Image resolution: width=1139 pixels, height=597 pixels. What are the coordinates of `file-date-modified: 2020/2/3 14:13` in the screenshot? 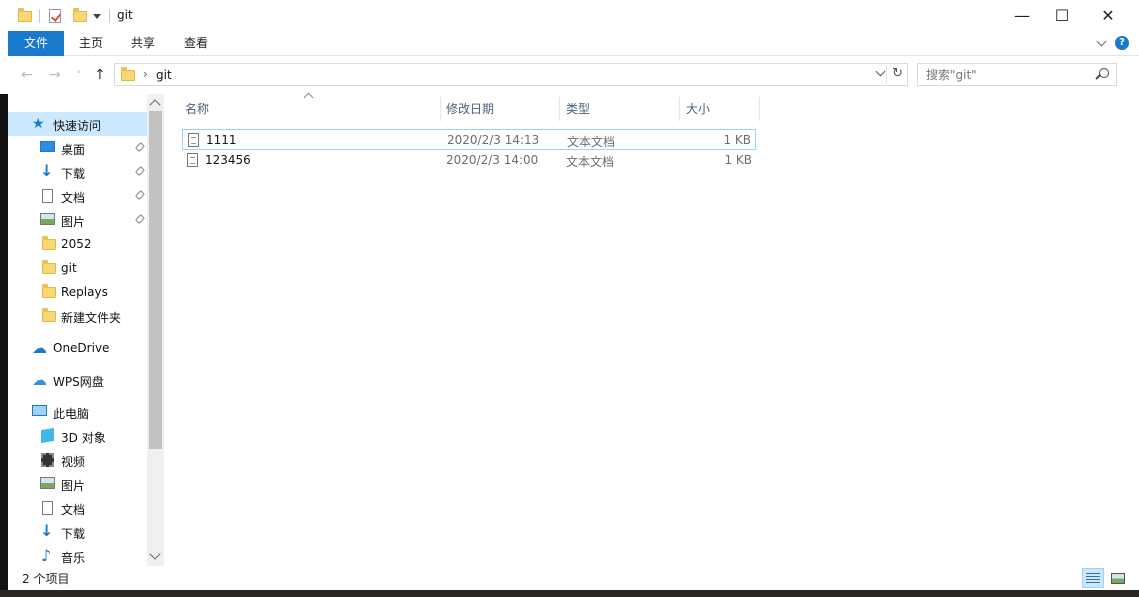 It's located at (493, 140).